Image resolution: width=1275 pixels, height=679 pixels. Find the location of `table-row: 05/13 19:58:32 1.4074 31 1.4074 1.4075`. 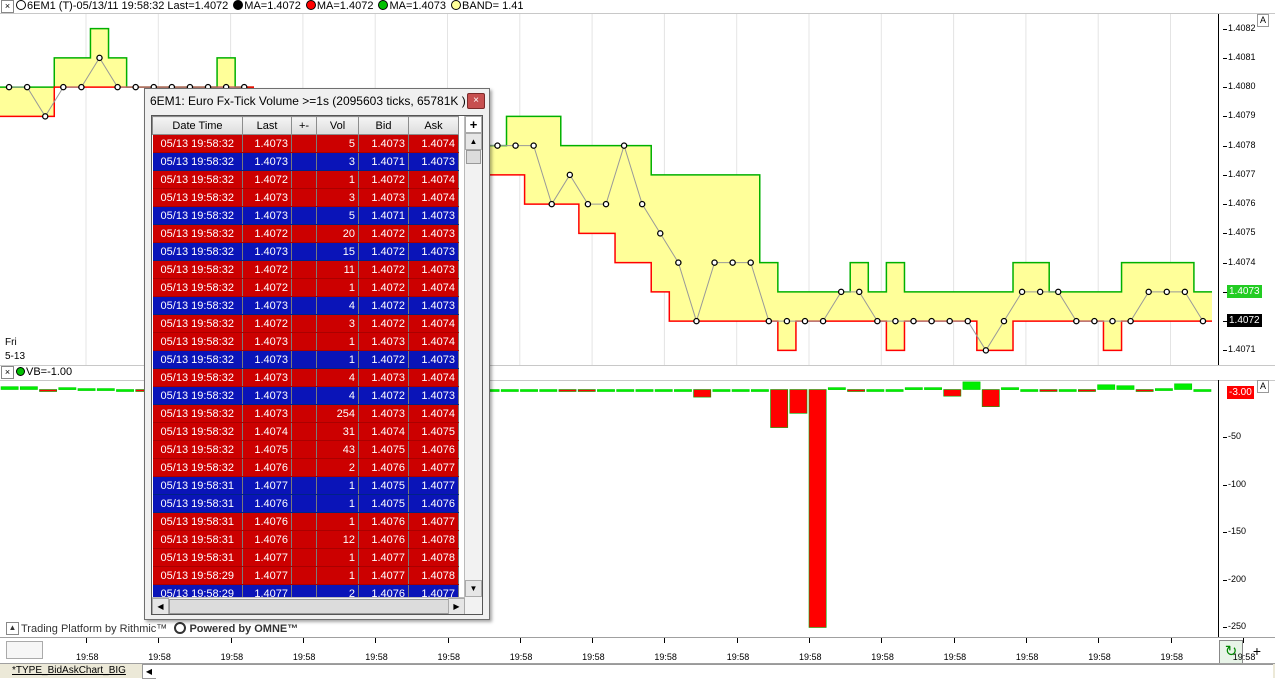

table-row: 05/13 19:58:32 1.4074 31 1.4074 1.4075 is located at coordinates (305, 431).